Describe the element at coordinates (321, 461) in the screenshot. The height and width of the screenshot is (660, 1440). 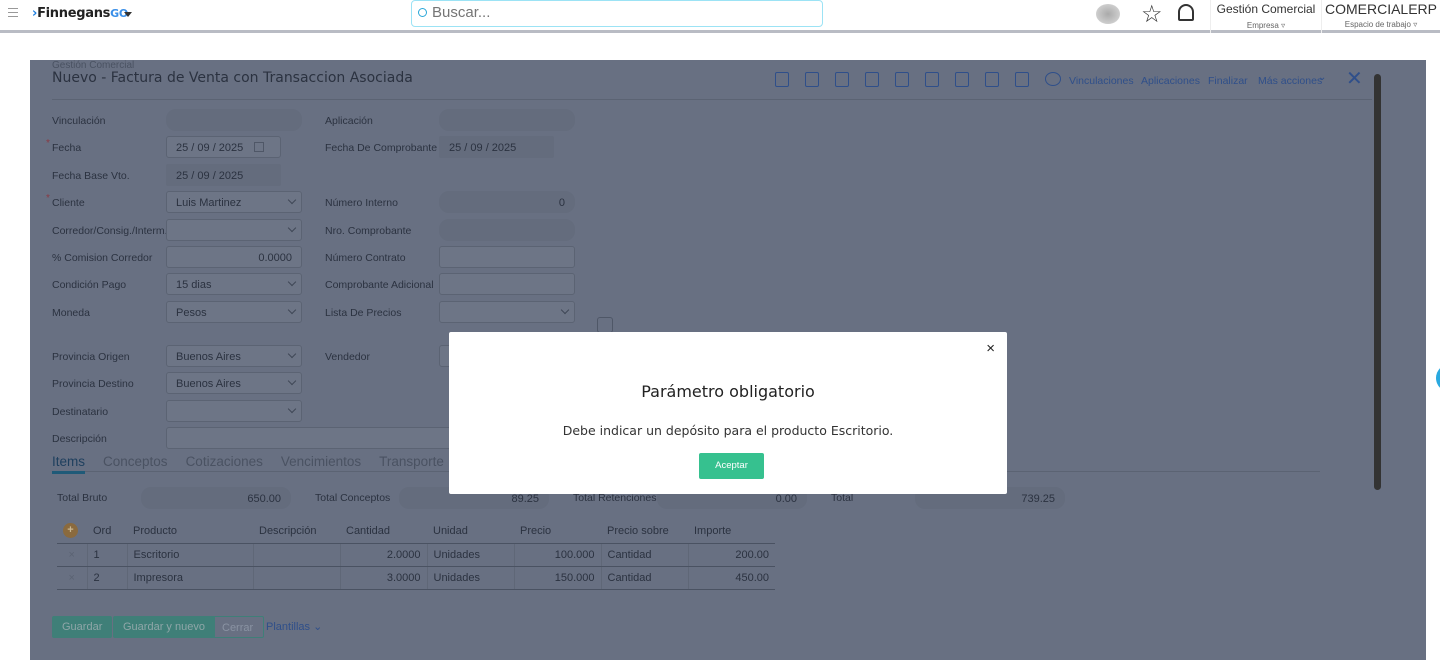
I see `tab-vencimientos: Vencimientos` at that location.